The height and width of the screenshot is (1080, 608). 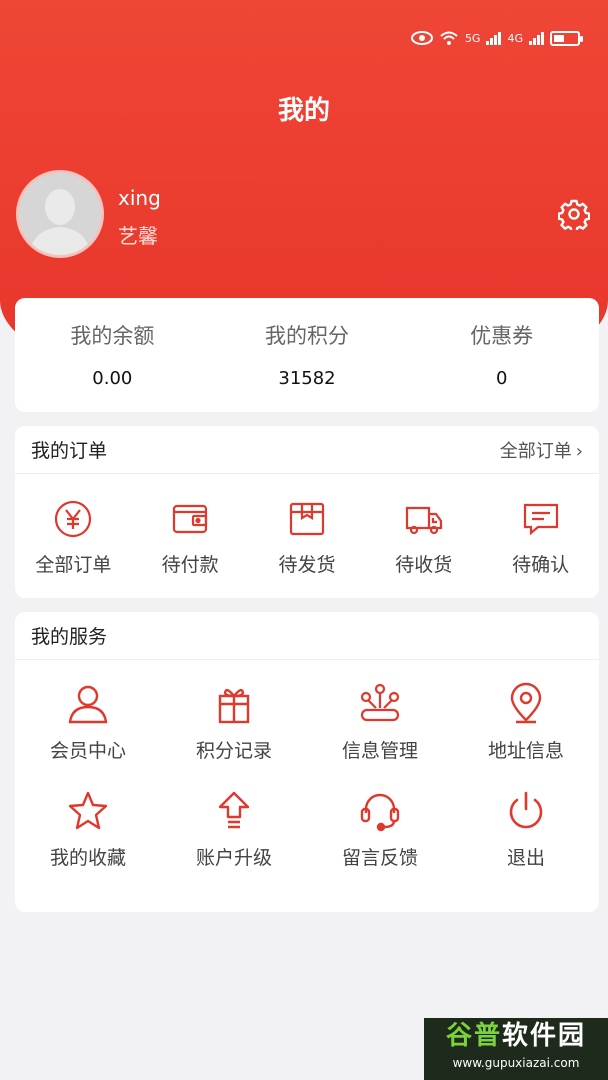 I want to click on balance-card: 我的余额 0.00 我的积分 31582 优惠券 0, so click(x=307, y=355).